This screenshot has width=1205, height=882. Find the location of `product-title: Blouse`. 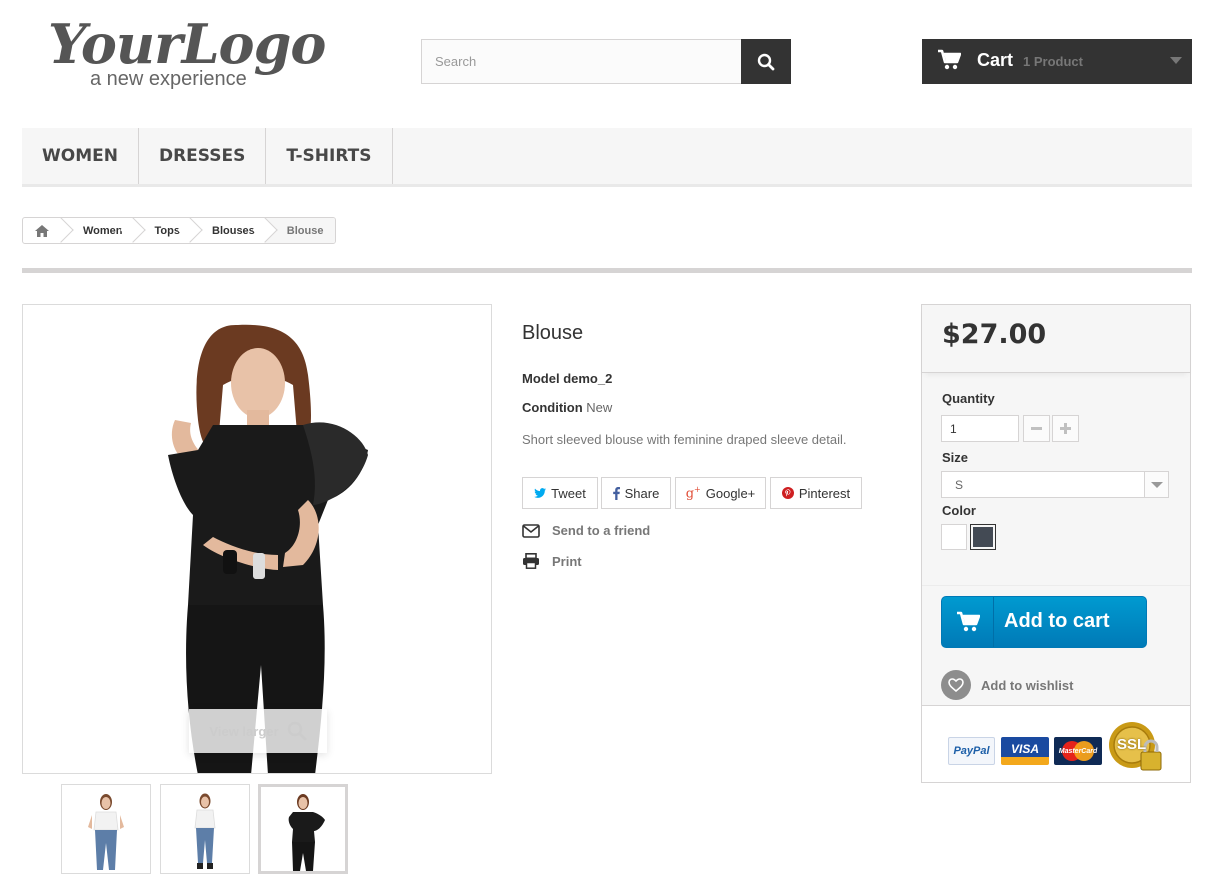

product-title: Blouse is located at coordinates (553, 333).